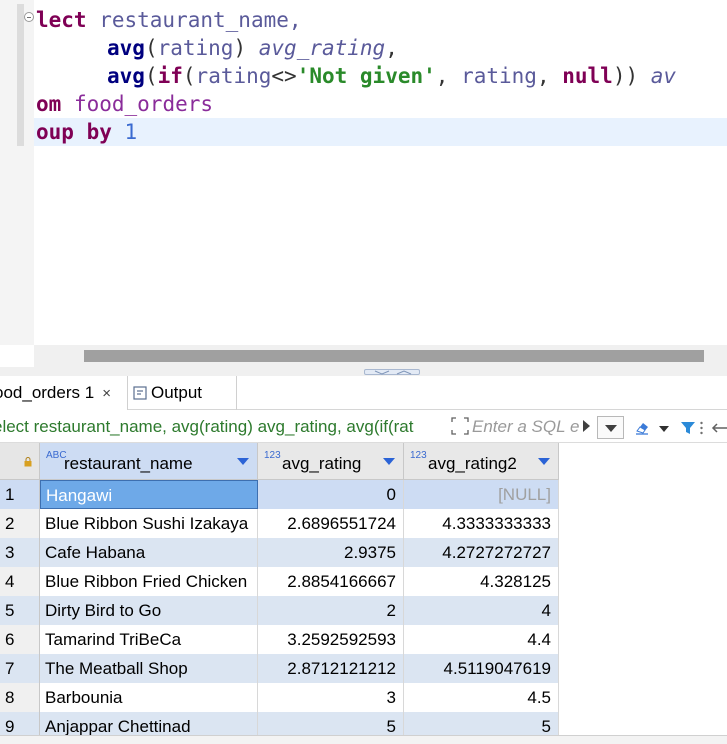 The image size is (727, 744). I want to click on row-number-header, so click(20, 461).